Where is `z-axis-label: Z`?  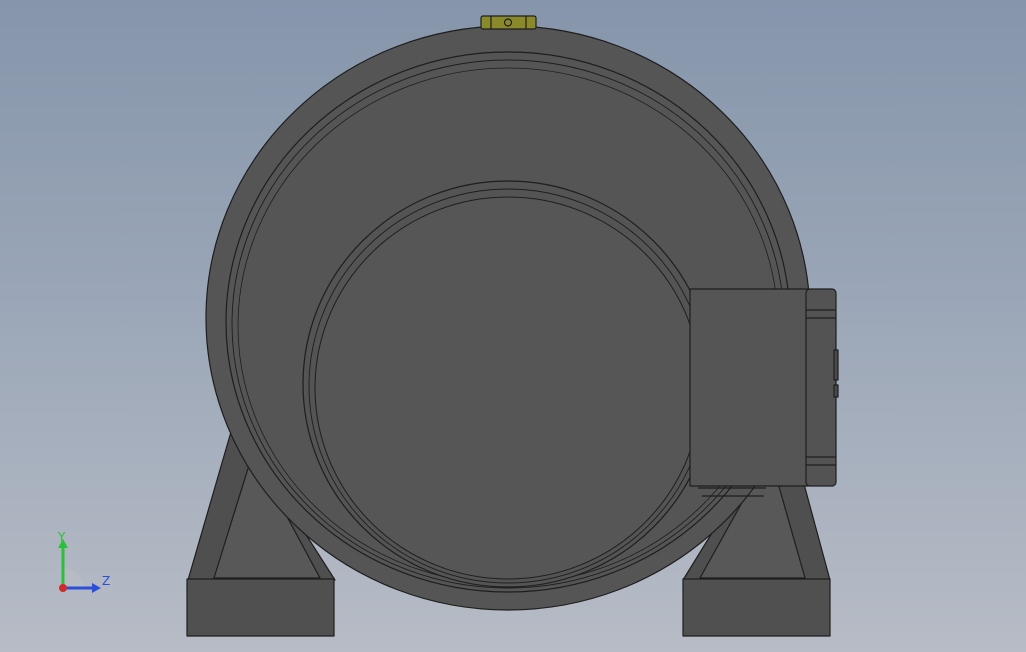
z-axis-label: Z is located at coordinates (106, 581).